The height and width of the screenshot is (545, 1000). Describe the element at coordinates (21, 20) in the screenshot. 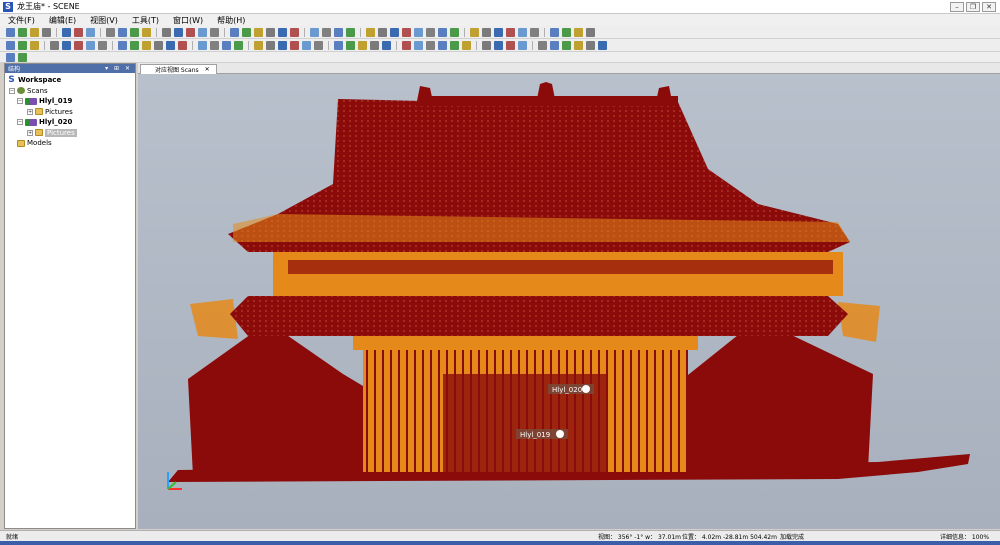

I see `menu-file: 文件(F)` at that location.